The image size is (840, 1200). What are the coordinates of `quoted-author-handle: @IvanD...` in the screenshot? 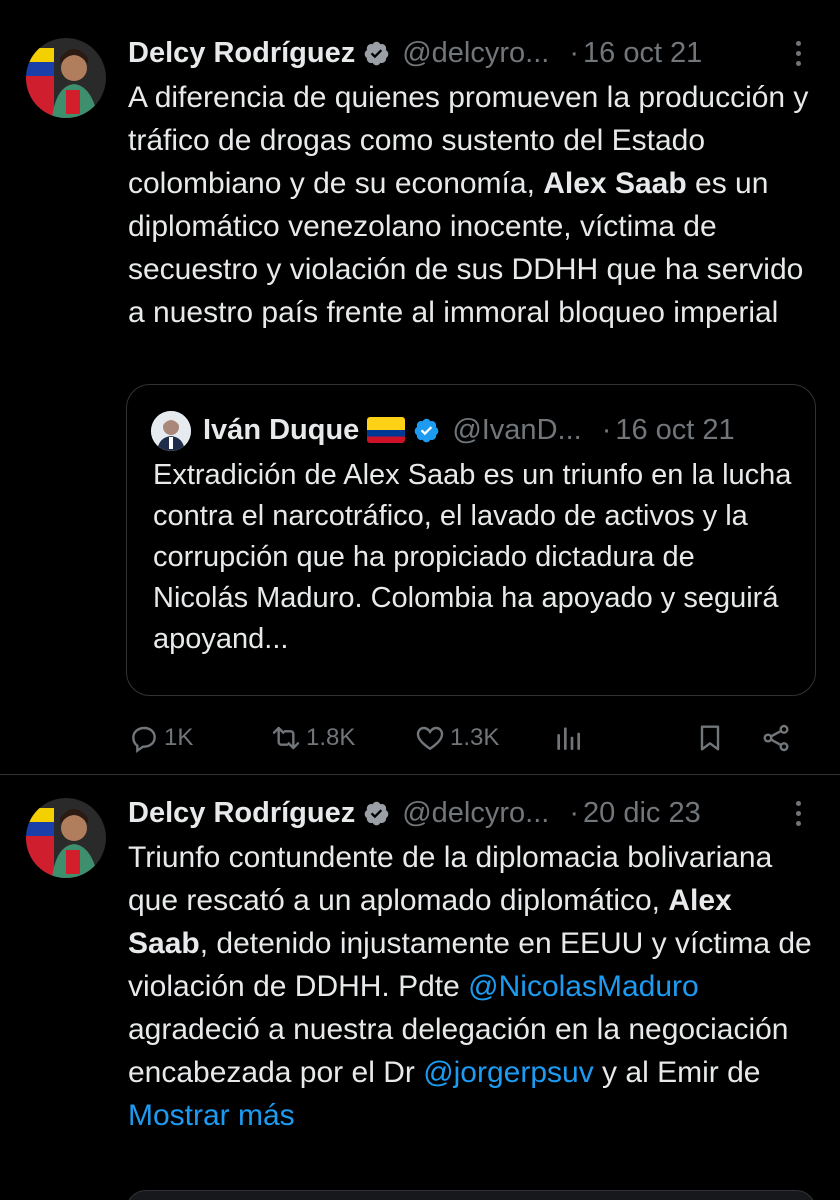 It's located at (516, 430).